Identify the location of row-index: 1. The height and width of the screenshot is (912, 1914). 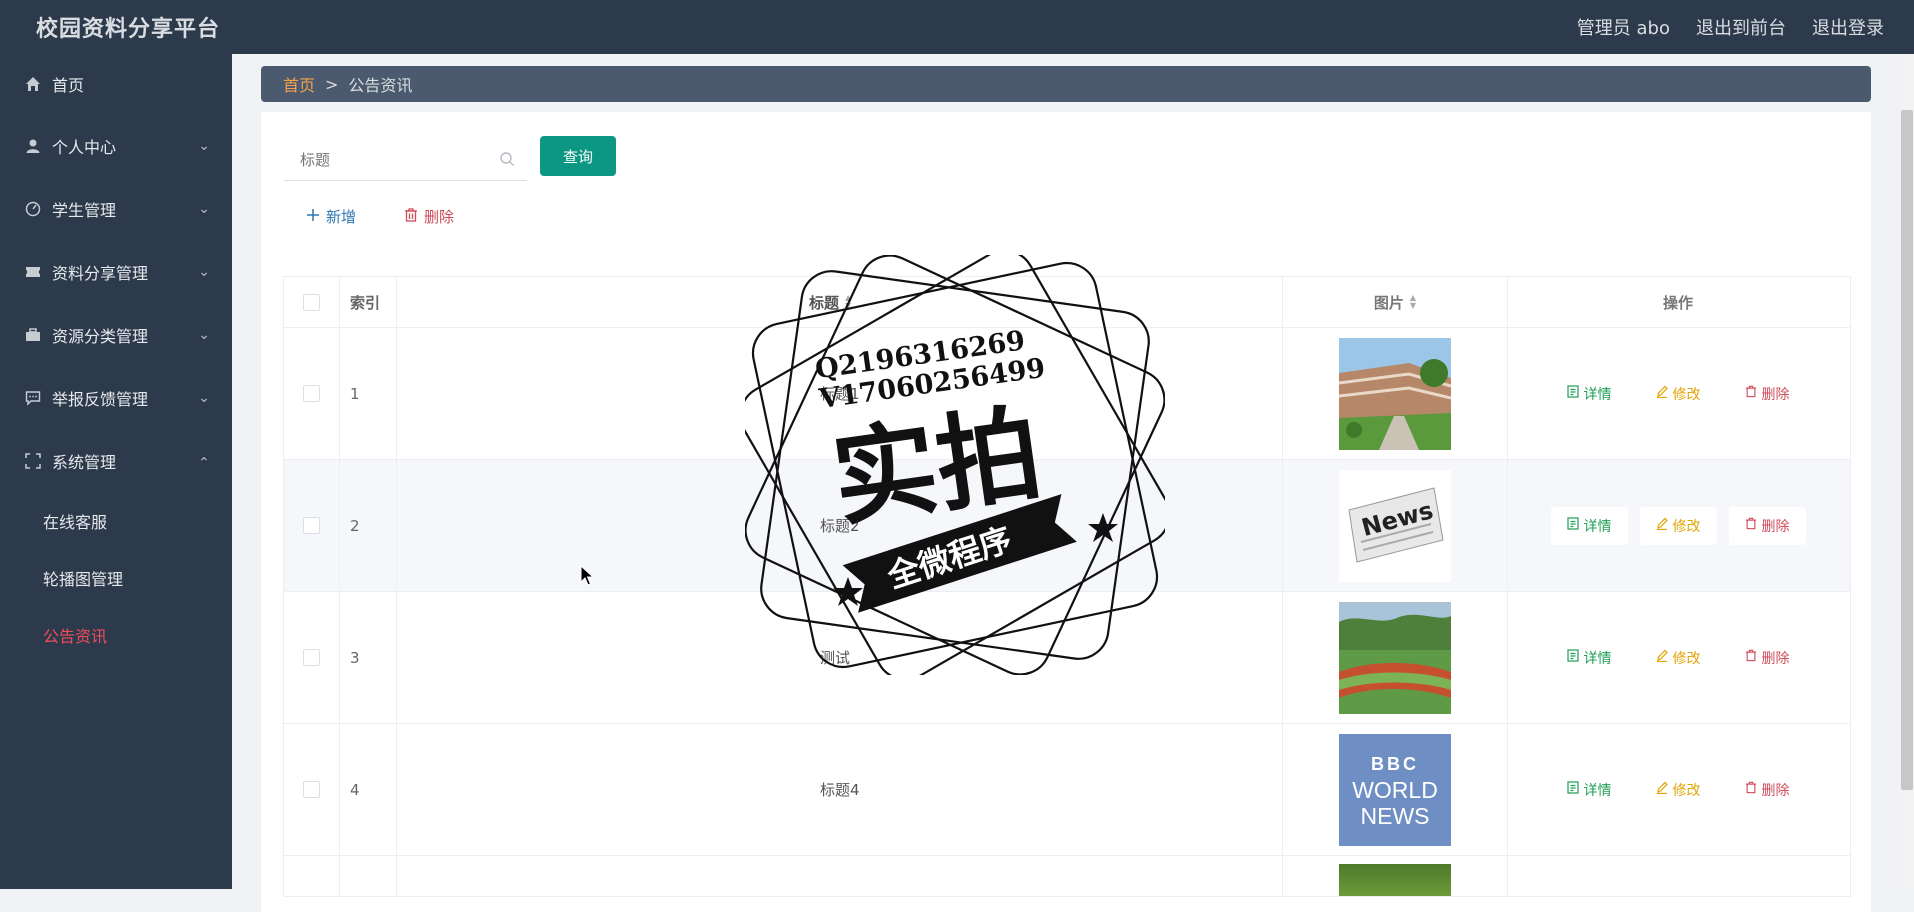
(368, 393).